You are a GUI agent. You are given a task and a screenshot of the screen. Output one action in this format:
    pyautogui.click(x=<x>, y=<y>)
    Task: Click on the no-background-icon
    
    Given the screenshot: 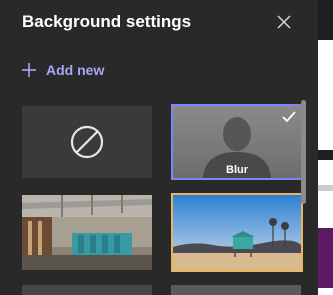 What is the action you would take?
    pyautogui.click(x=87, y=142)
    